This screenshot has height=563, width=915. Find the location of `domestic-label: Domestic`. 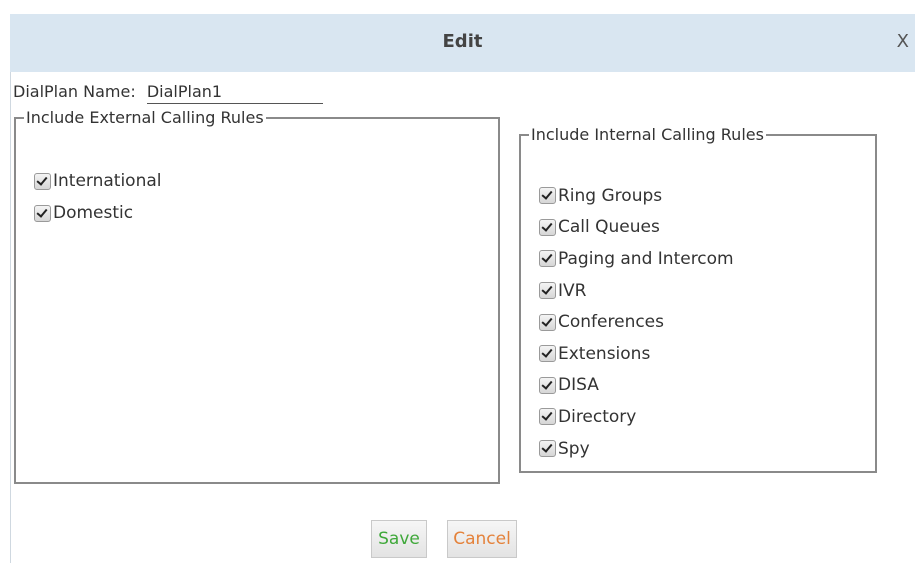

domestic-label: Domestic is located at coordinates (93, 213).